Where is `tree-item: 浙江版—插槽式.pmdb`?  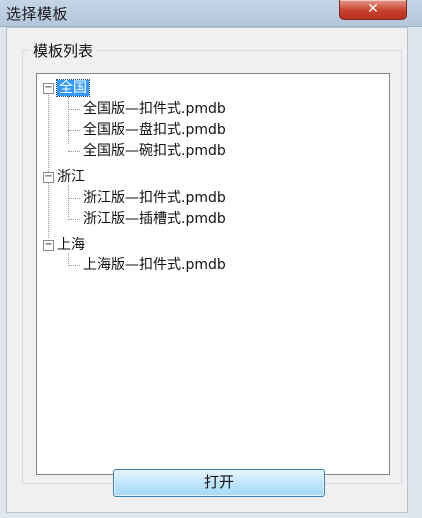
tree-item: 浙江版—插槽式.pmdb is located at coordinates (154, 219).